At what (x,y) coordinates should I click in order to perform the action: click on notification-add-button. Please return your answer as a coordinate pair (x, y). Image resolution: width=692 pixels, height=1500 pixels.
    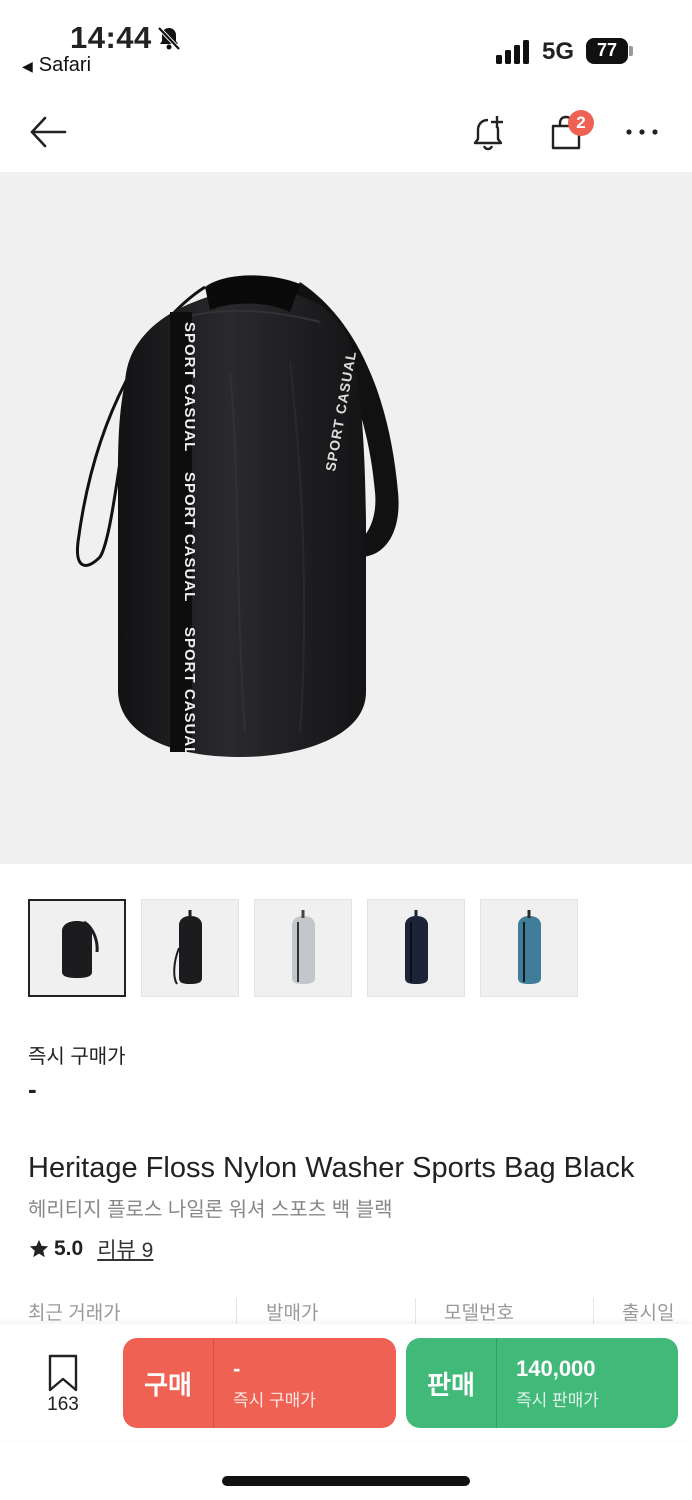
    Looking at the image, I should click on (488, 132).